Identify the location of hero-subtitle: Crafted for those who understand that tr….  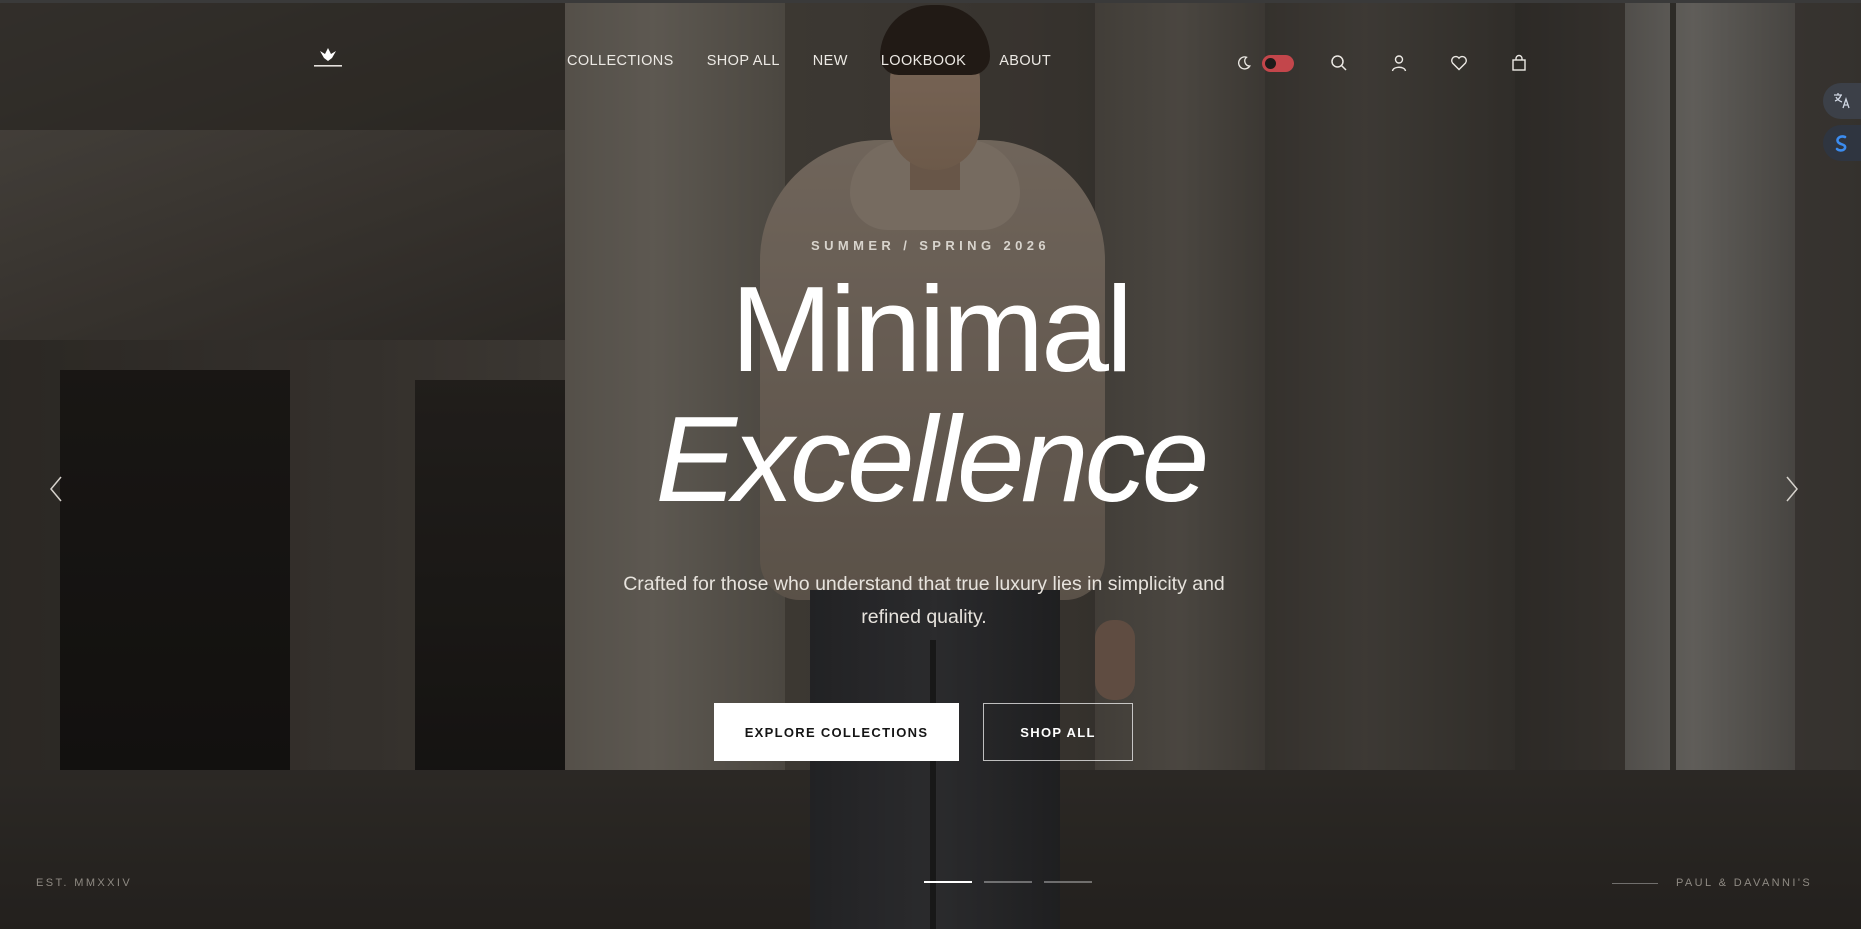
(924, 600).